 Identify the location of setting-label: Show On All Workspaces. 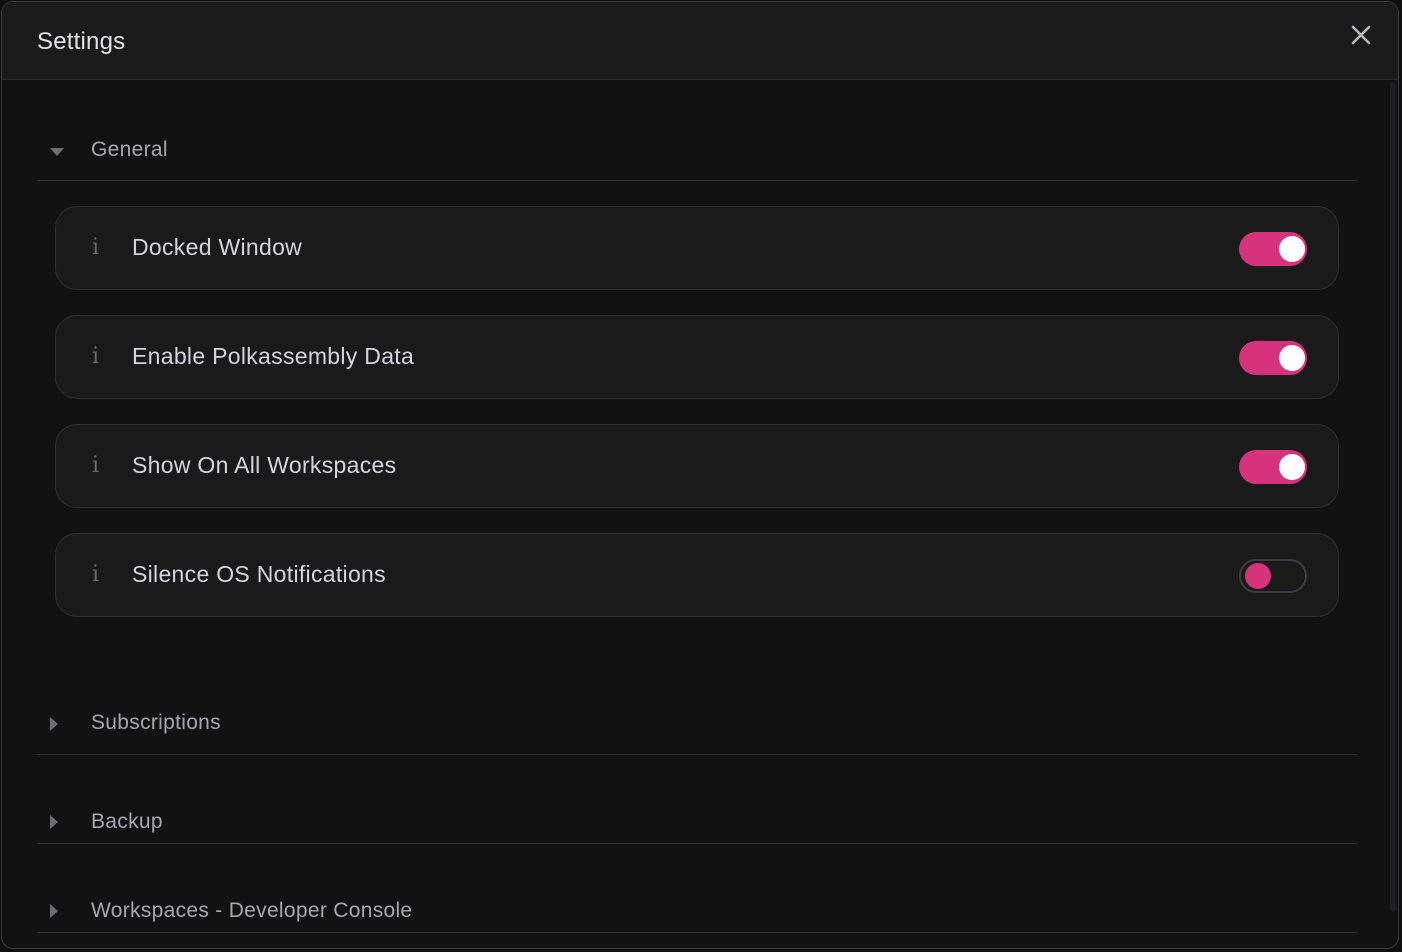
(264, 465).